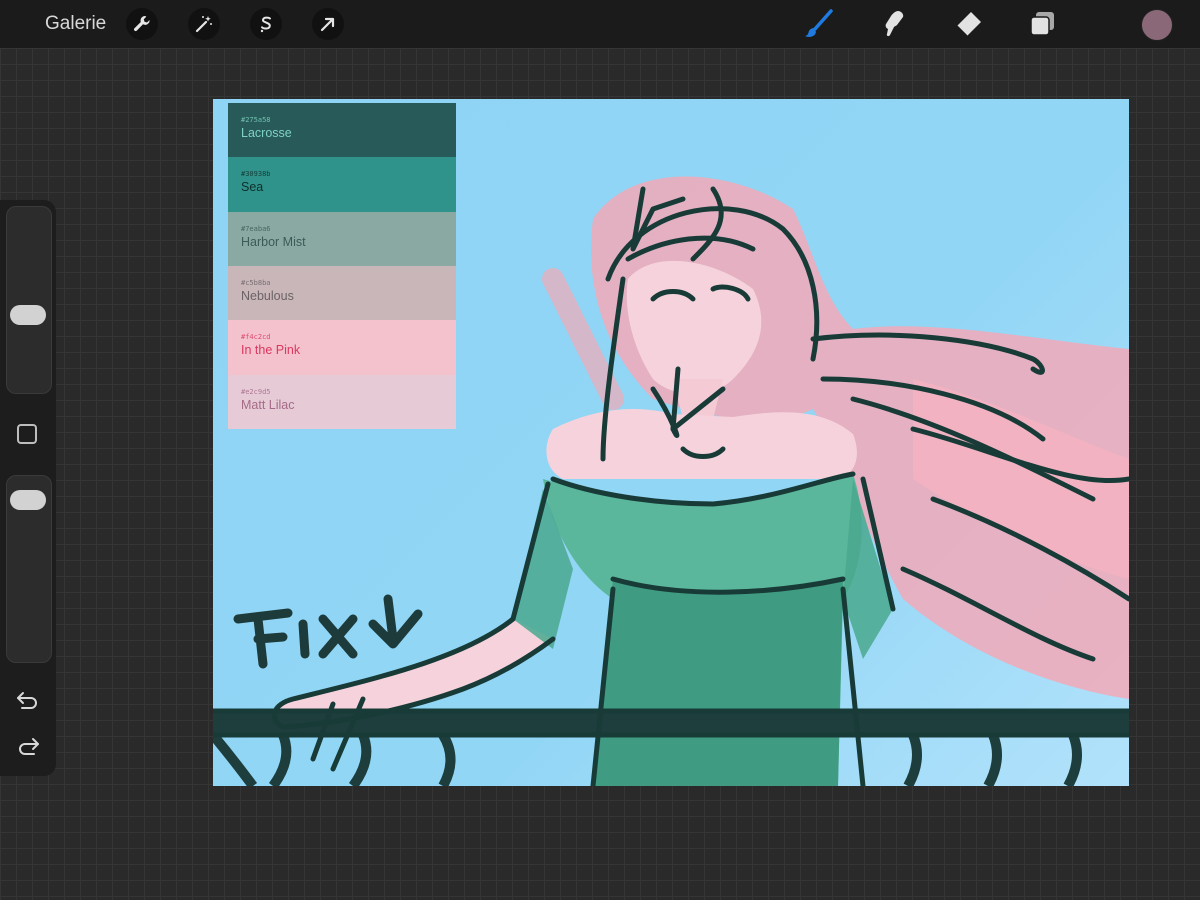 This screenshot has height=900, width=1200. I want to click on smudge-icon, so click(894, 24).